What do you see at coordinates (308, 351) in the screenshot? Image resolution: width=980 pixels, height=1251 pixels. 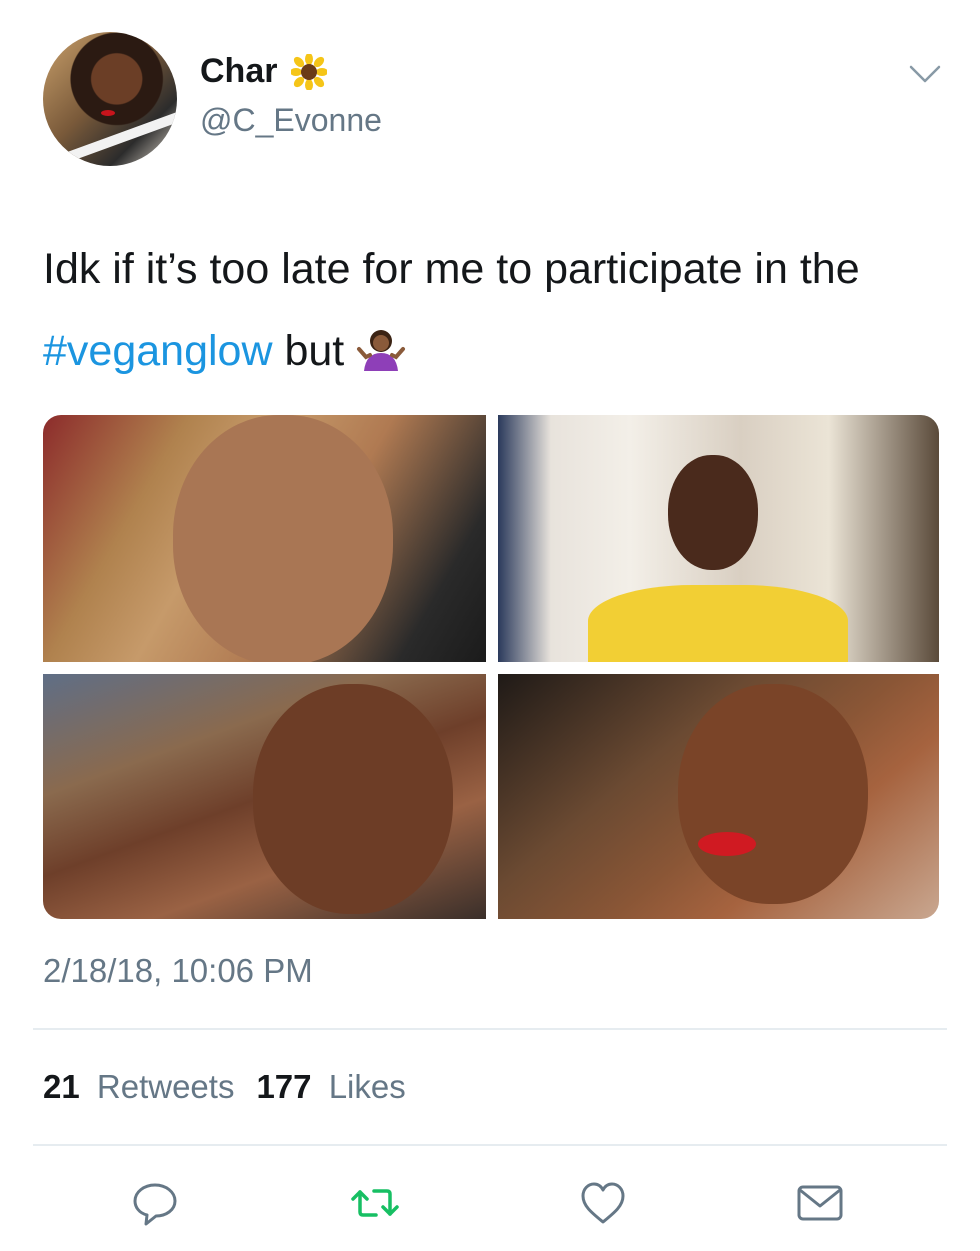 I see `tweet-text-after: but` at bounding box center [308, 351].